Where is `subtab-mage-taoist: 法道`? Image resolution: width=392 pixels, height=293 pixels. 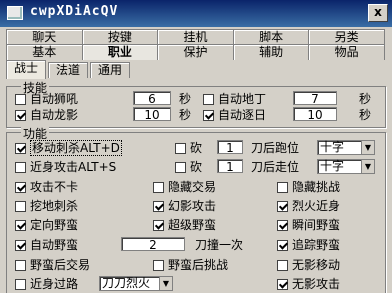 subtab-mage-taoist: 法道 is located at coordinates (68, 70).